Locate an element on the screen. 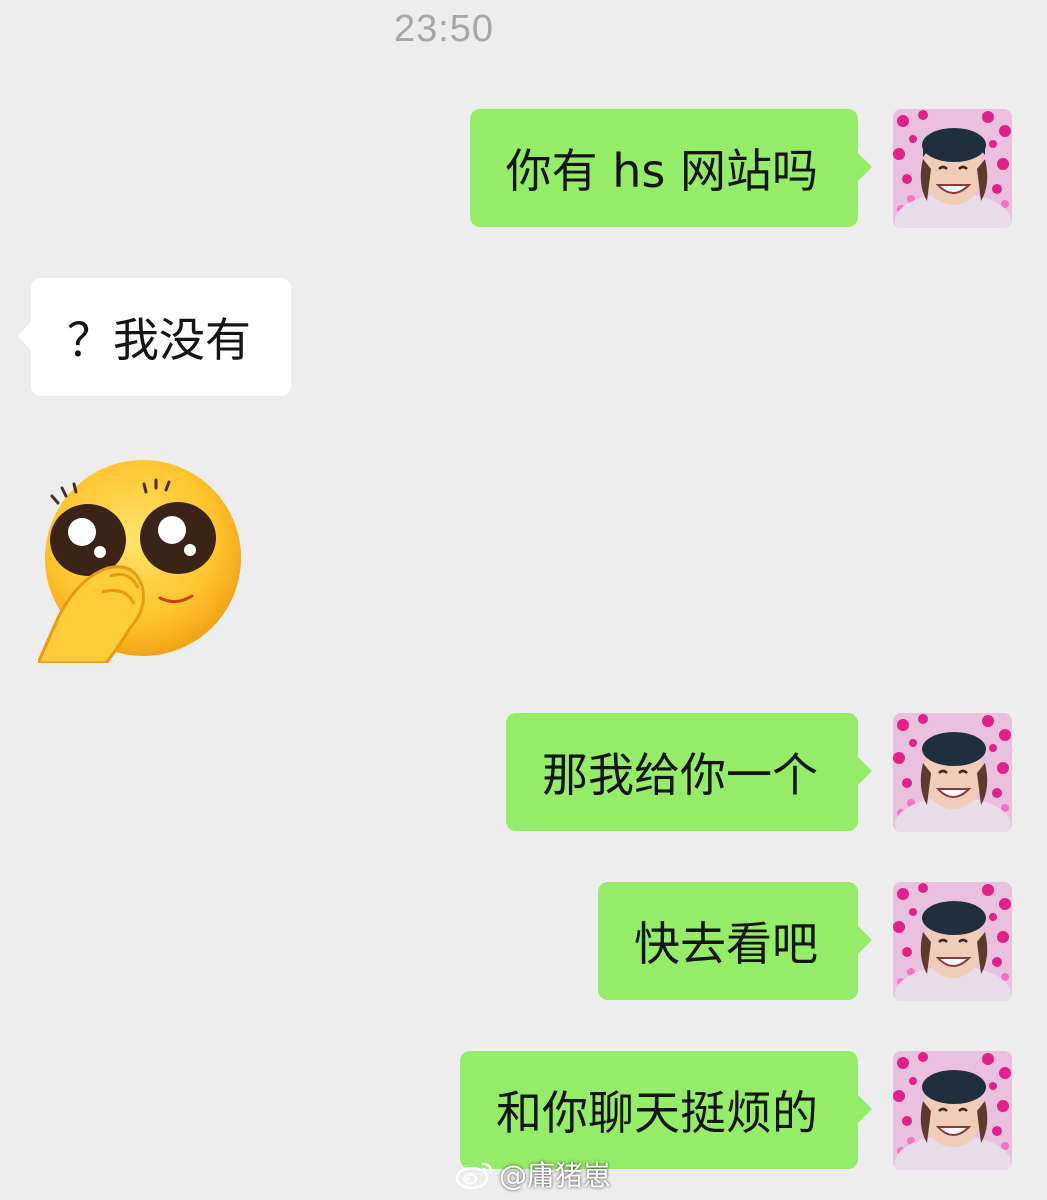 Image resolution: width=1047 pixels, height=1200 pixels. shy-smiling-face-sticker is located at coordinates (141, 561).